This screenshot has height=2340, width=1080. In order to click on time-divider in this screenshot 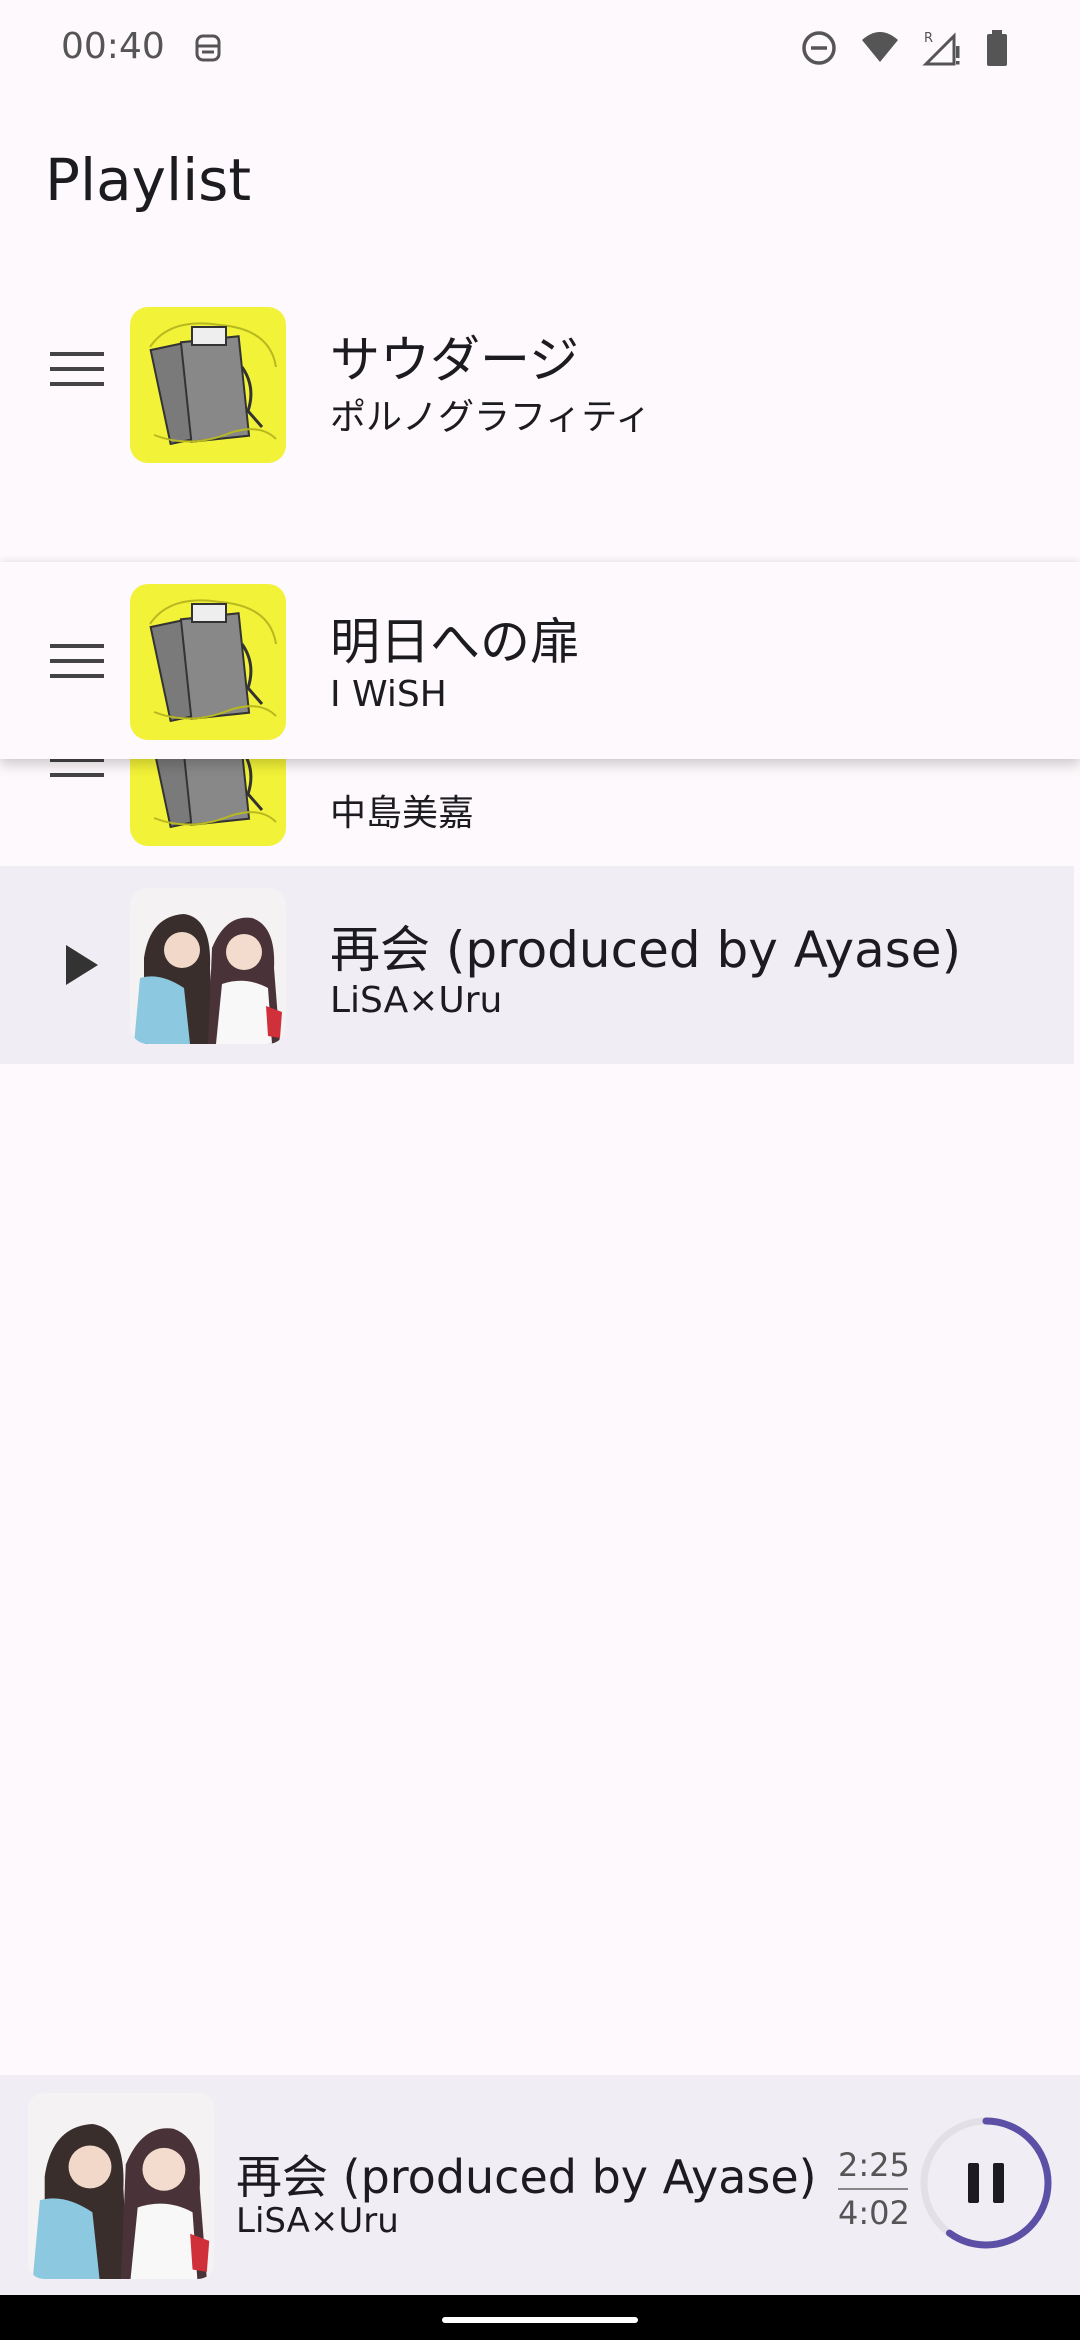, I will do `click(873, 2189)`.